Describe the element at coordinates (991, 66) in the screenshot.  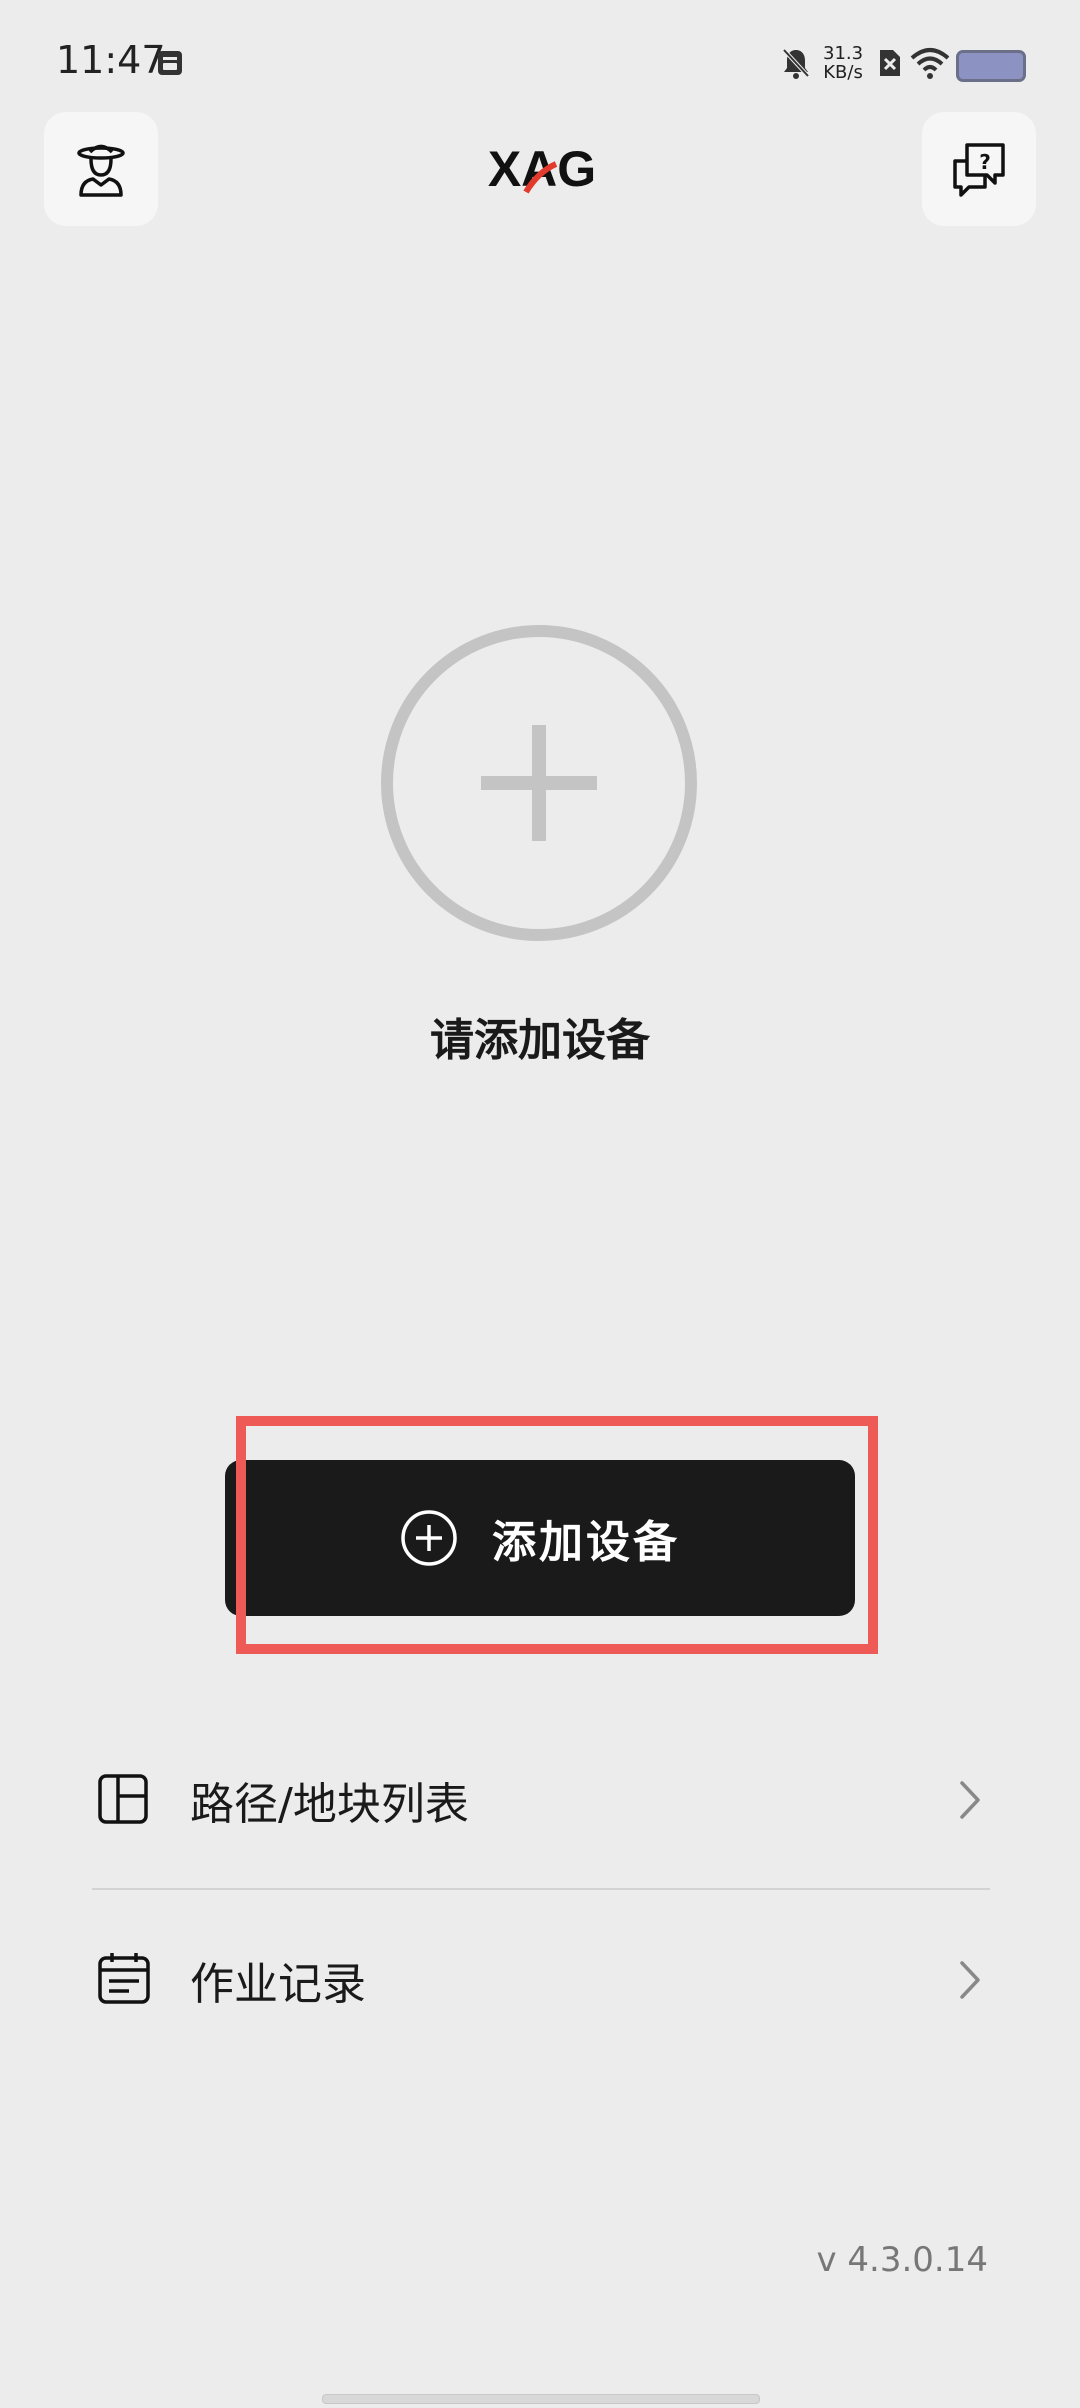
I see `battery-icon` at that location.